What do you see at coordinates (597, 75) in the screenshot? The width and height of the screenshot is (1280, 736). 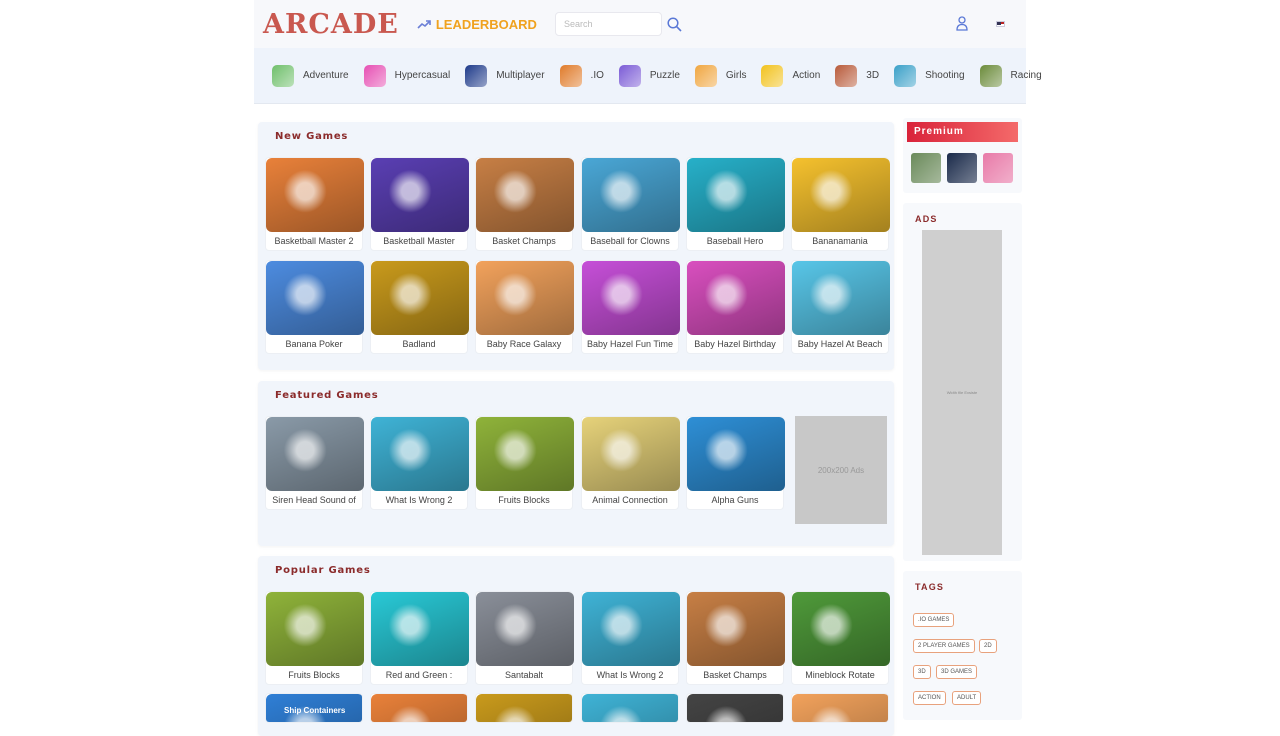 I see `category-label: .IO` at bounding box center [597, 75].